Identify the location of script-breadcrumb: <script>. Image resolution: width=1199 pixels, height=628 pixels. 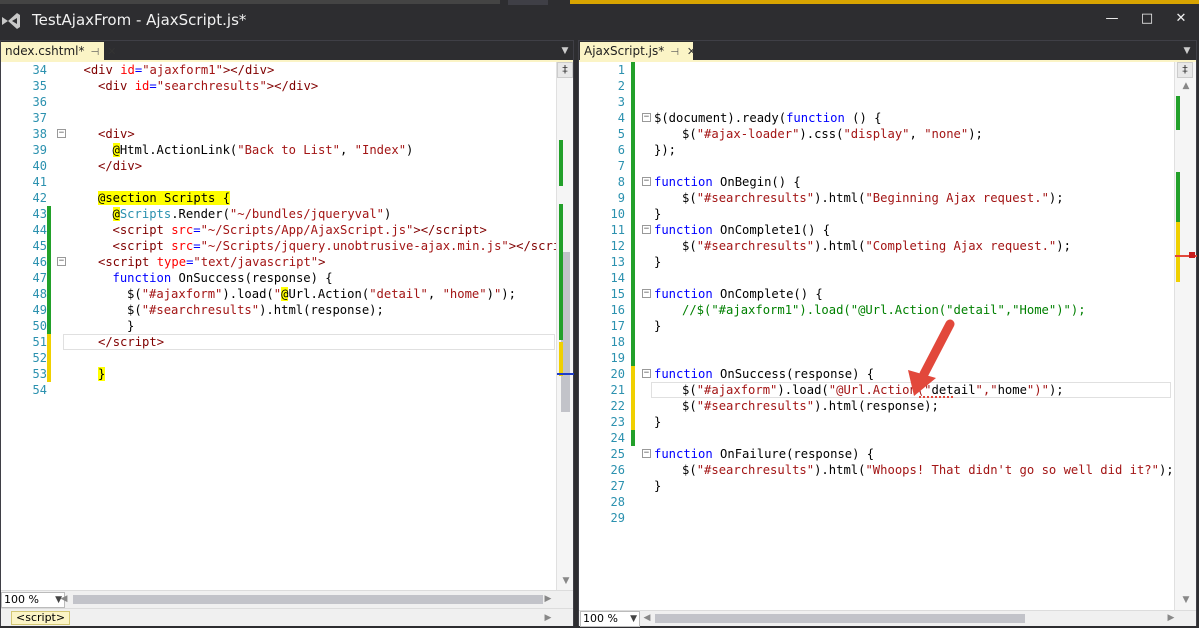
(41, 618).